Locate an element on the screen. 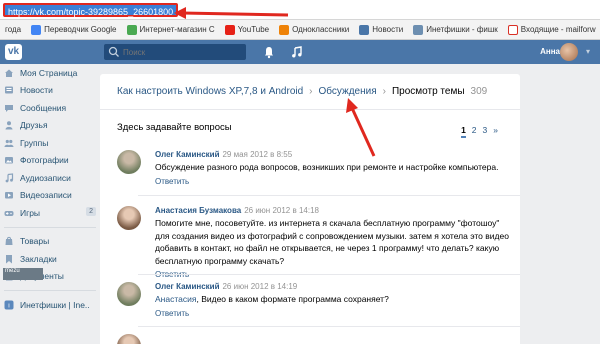  arrow-to-url-icon is located at coordinates (231, 13).